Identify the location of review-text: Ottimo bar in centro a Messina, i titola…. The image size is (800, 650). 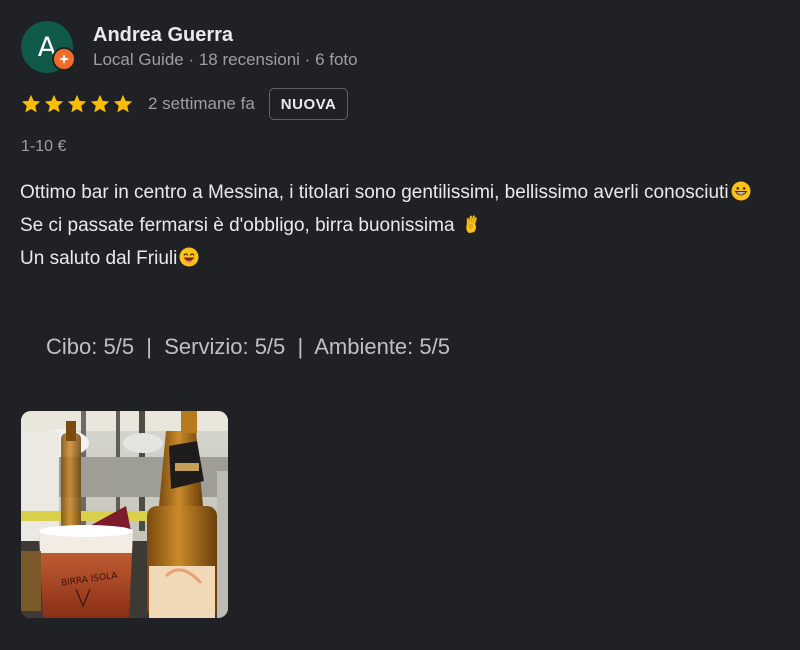
(405, 225).